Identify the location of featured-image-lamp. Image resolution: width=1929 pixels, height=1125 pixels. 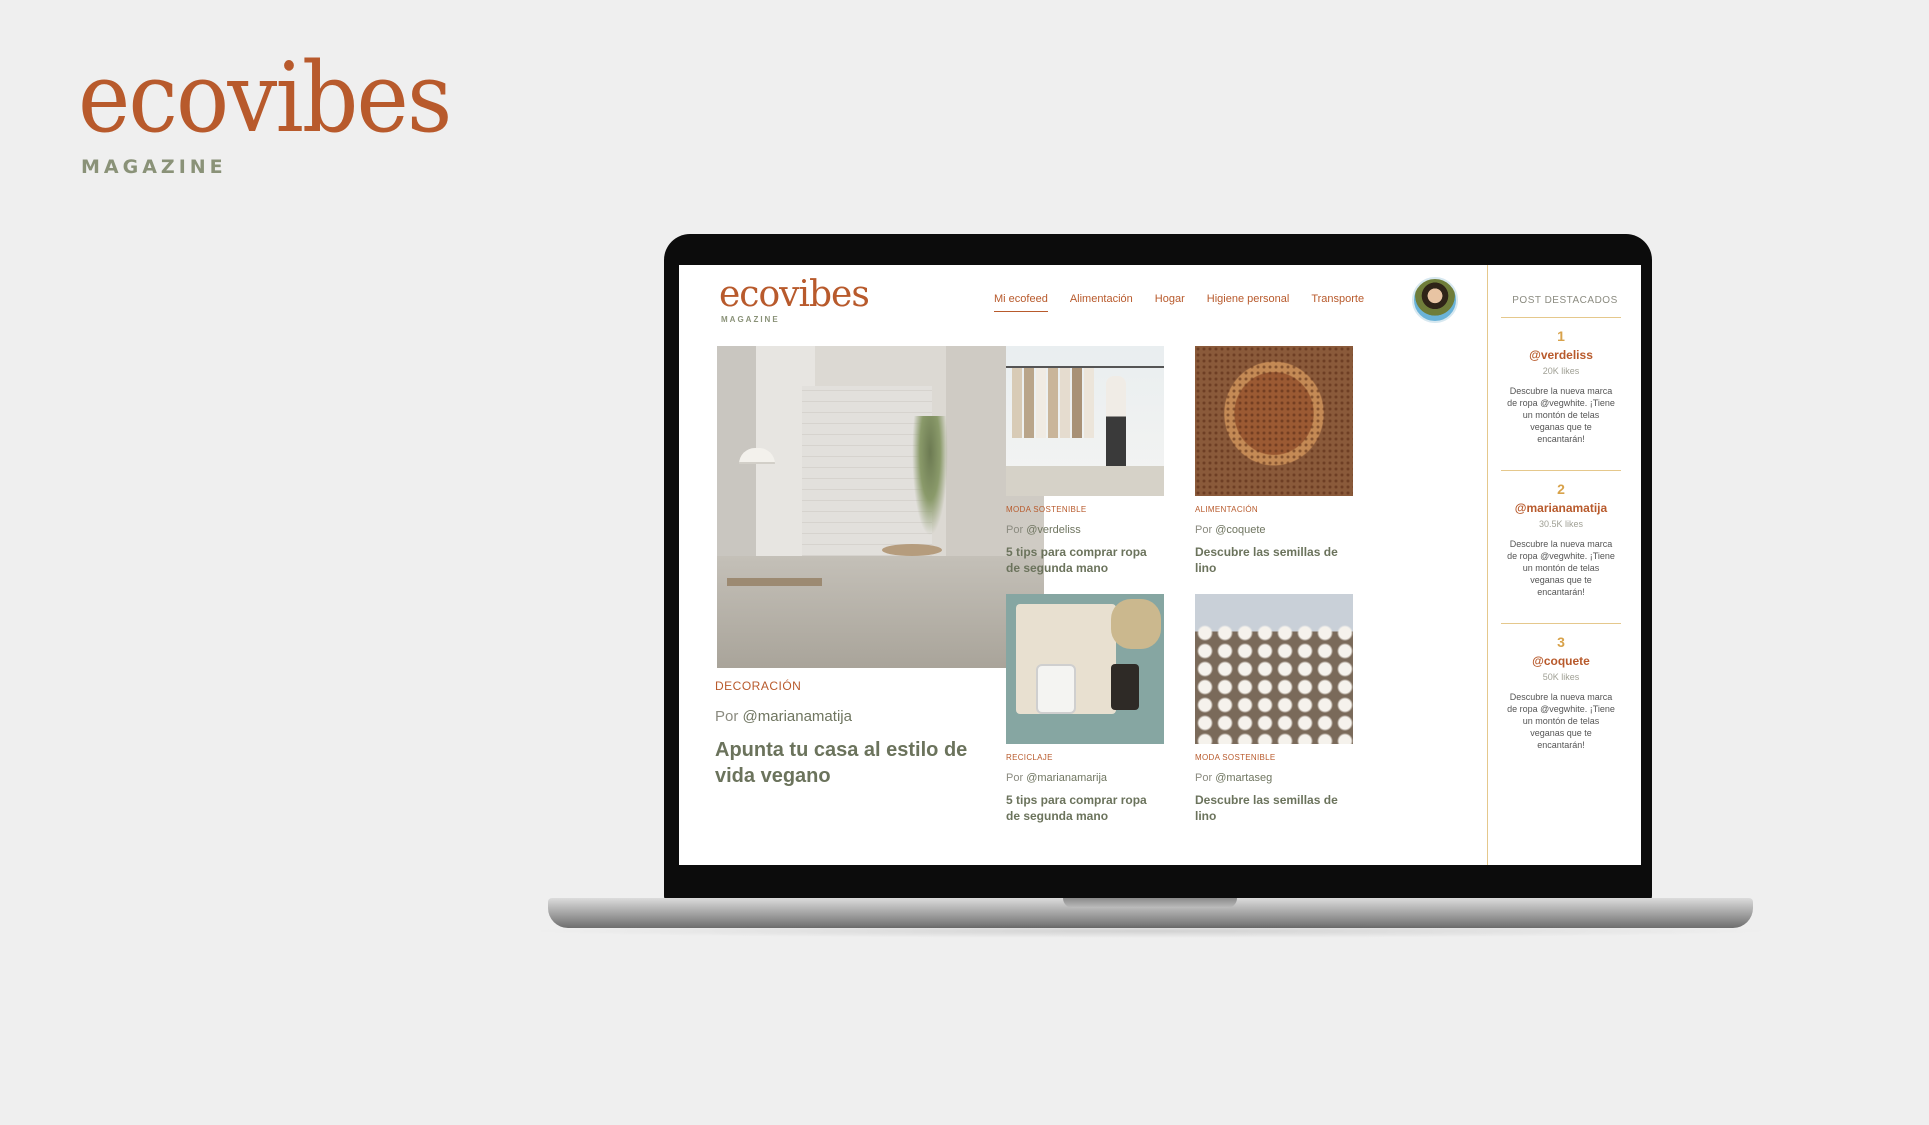
(757, 456).